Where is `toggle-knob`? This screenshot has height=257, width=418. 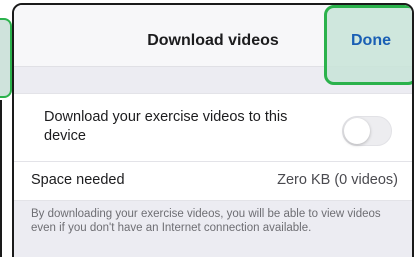
toggle-knob is located at coordinates (357, 131).